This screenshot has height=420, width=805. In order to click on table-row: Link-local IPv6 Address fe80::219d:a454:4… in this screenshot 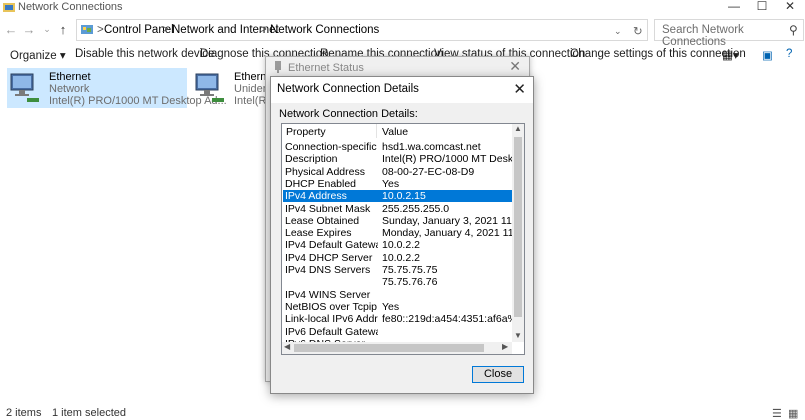, I will do `click(397, 319)`.